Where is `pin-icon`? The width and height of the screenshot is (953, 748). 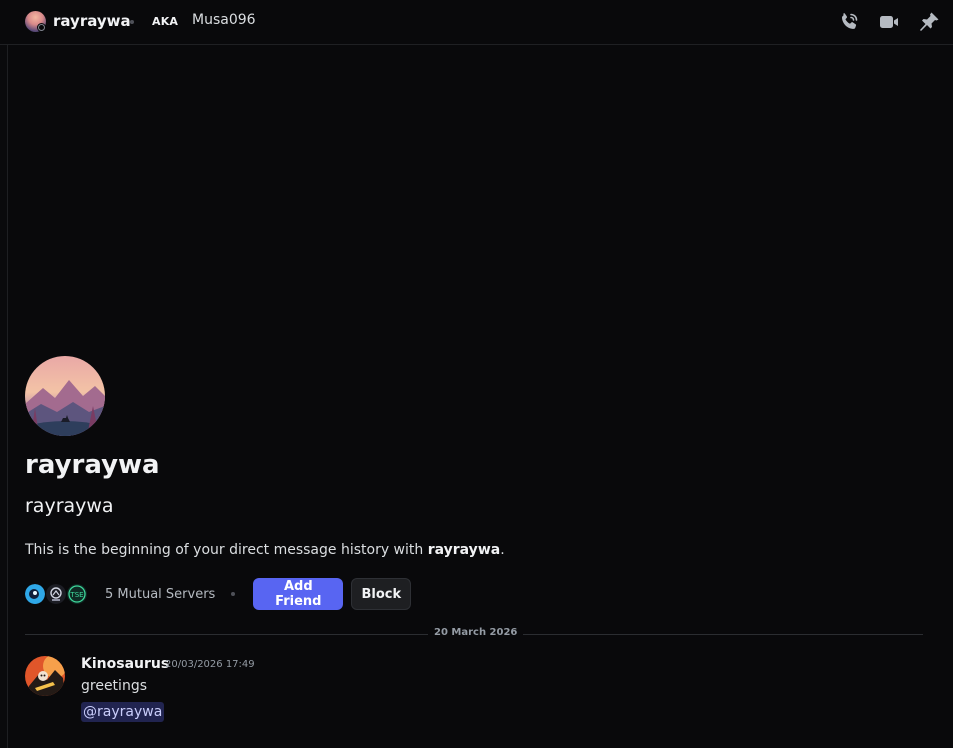
pin-icon is located at coordinates (929, 22).